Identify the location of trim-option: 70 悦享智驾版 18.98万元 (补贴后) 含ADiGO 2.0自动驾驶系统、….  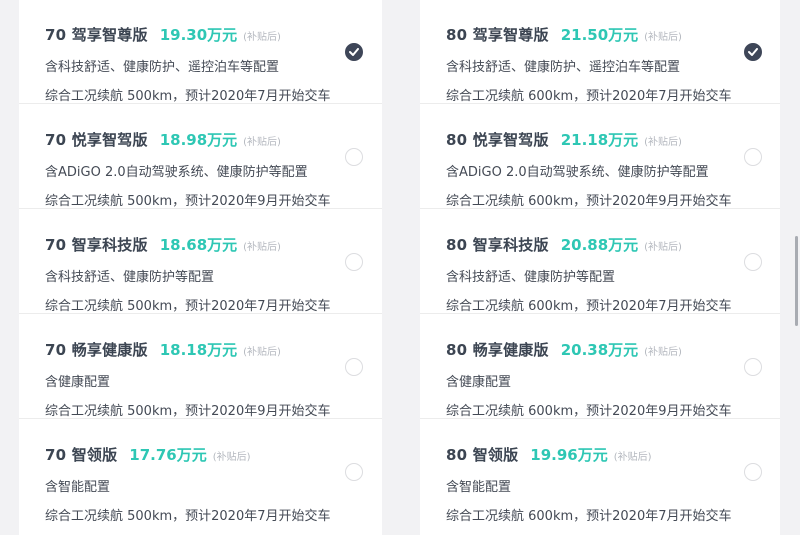
(200, 157).